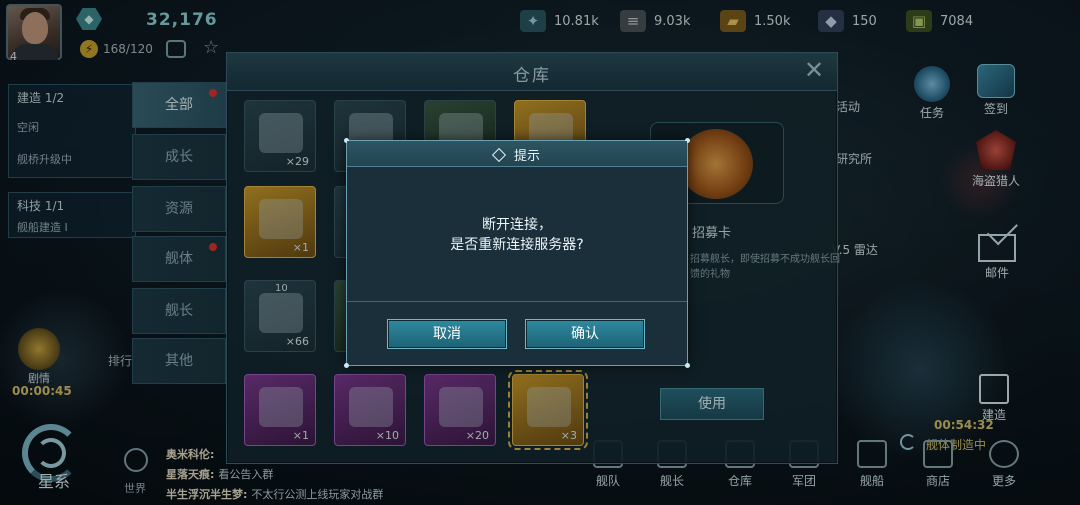  Describe the element at coordinates (517, 235) in the screenshot. I see `dialog-message: 断开连接， 是否重新连接服务器?` at that location.